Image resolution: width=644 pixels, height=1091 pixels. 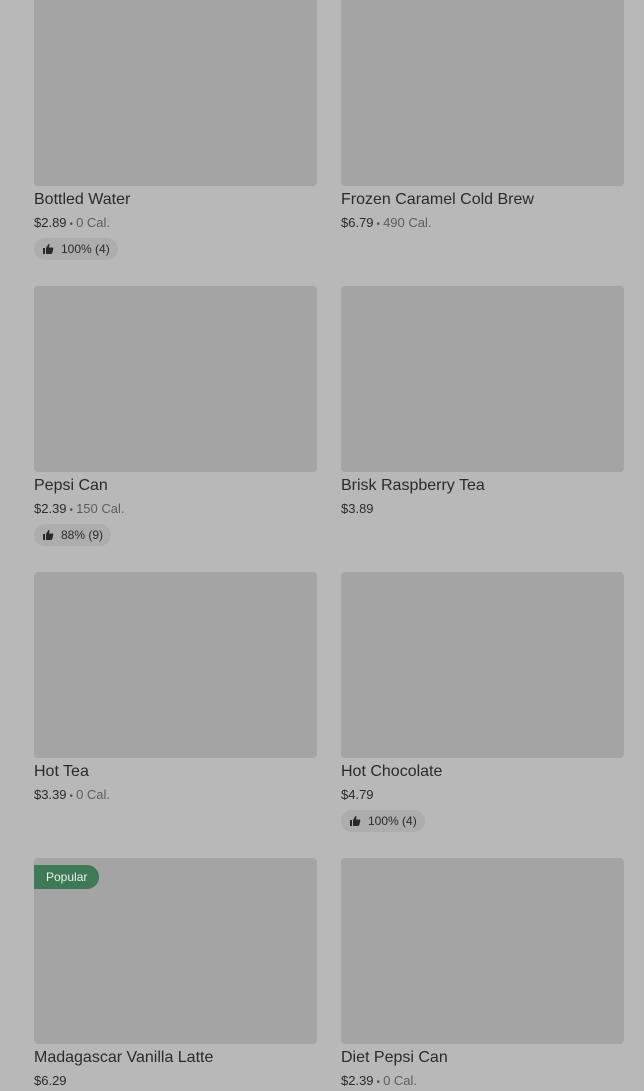 I want to click on item-price: $2.89, so click(x=50, y=222).